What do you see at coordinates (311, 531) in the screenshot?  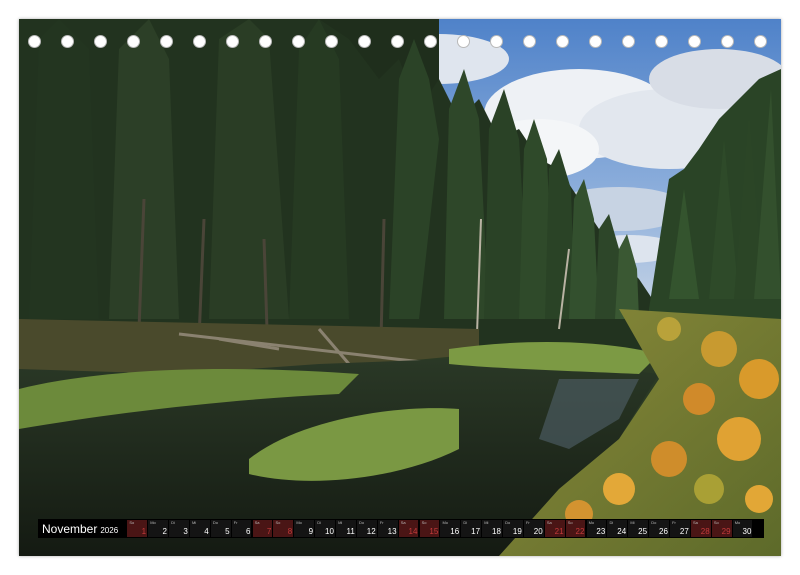 I see `day-number: 9` at bounding box center [311, 531].